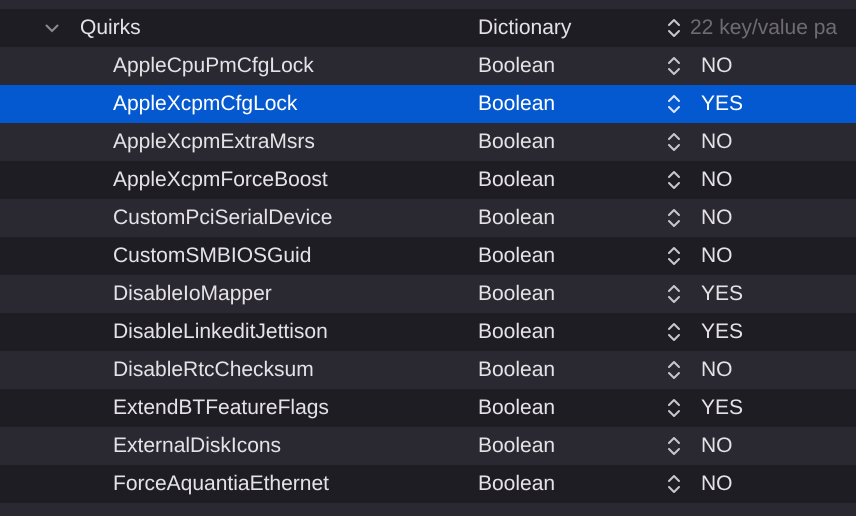  Describe the element at coordinates (428, 446) in the screenshot. I see `outline-row: ExternalDiskIcons Boolean NO` at that location.